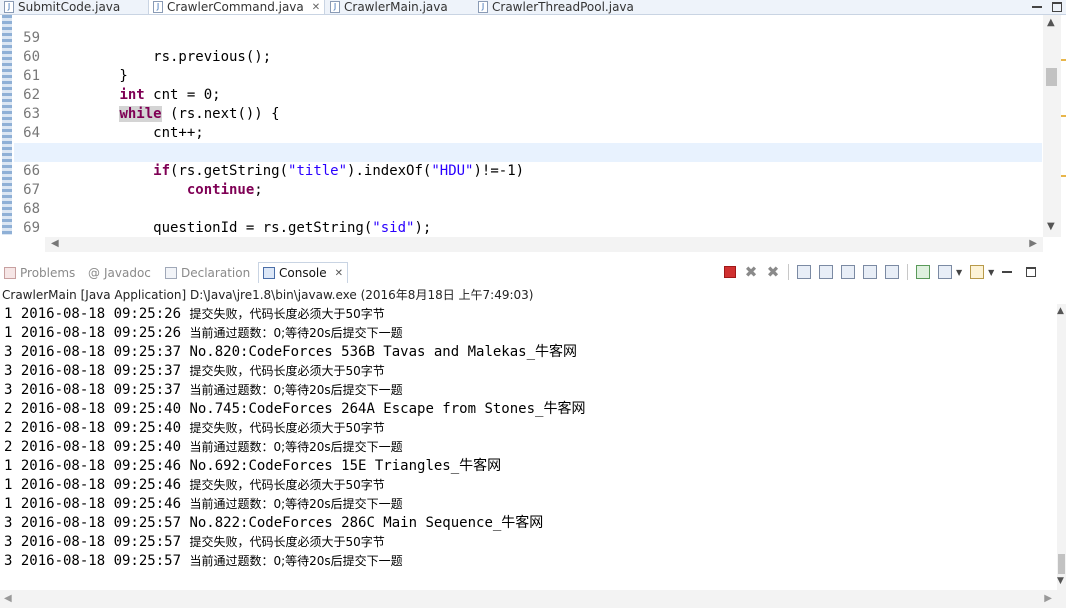  I want to click on clear-console-icon, so click(804, 272).